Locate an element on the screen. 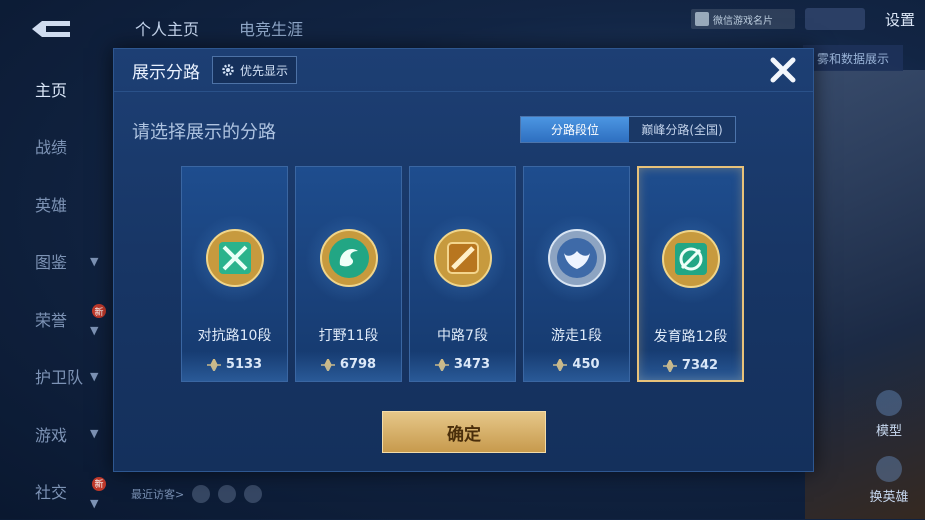  swap-label: 换英雄 is located at coordinates (888, 497).